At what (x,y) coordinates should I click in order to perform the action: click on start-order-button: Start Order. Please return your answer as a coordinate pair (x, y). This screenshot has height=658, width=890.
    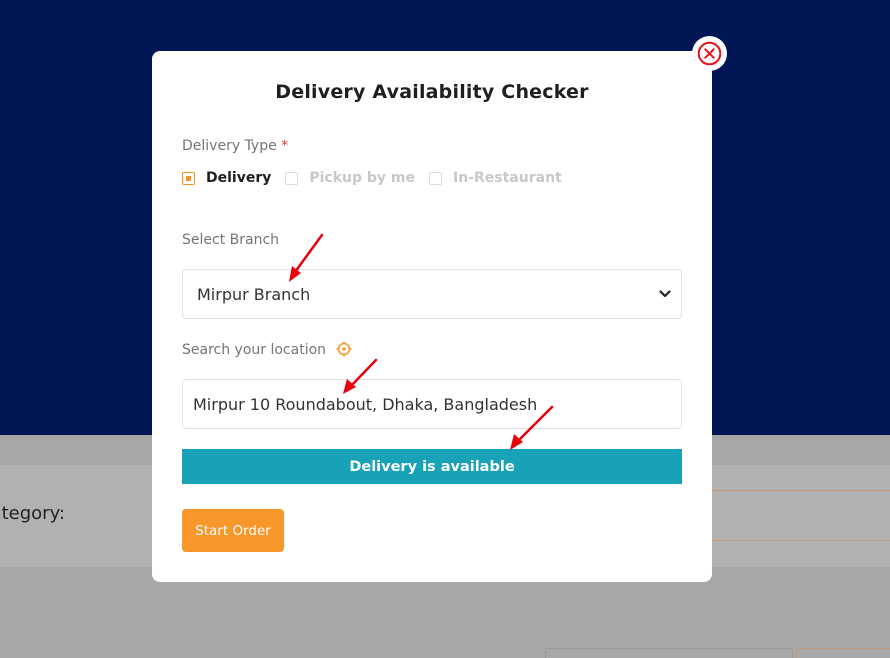
    Looking at the image, I should click on (233, 530).